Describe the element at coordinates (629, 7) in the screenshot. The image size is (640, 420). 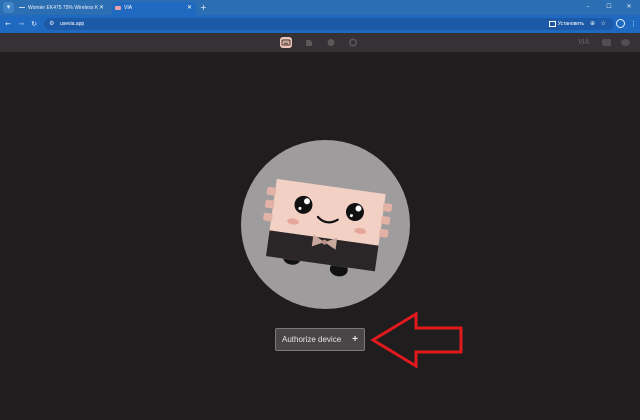
I see `window-close-button: ✕` at that location.